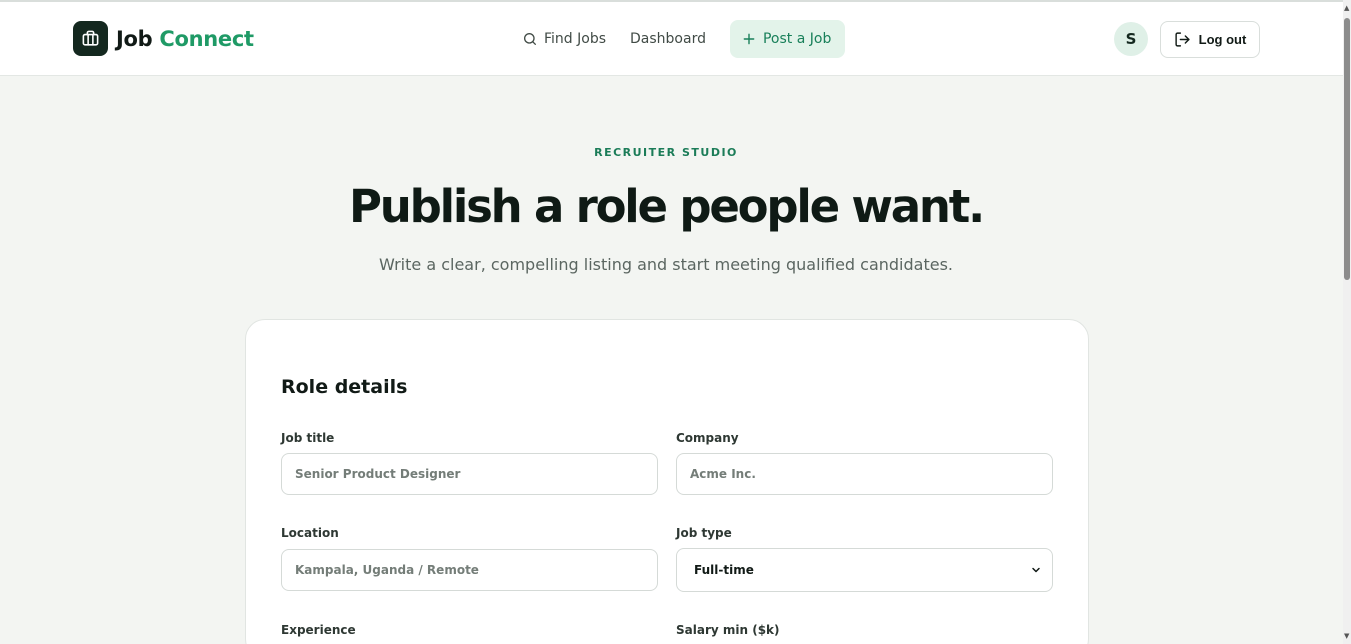 Image resolution: width=1351 pixels, height=644 pixels. I want to click on job-type-value: Full-time, so click(724, 570).